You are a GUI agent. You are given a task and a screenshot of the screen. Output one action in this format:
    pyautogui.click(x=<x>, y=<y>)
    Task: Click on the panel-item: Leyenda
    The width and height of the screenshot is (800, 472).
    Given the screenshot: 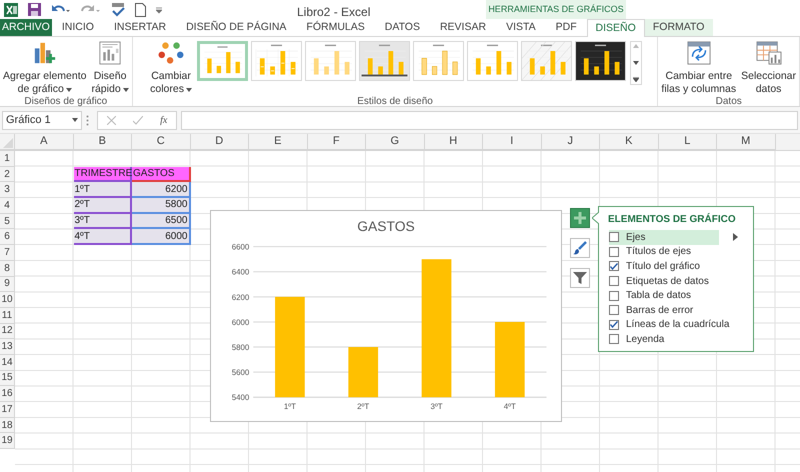 What is the action you would take?
    pyautogui.click(x=676, y=339)
    